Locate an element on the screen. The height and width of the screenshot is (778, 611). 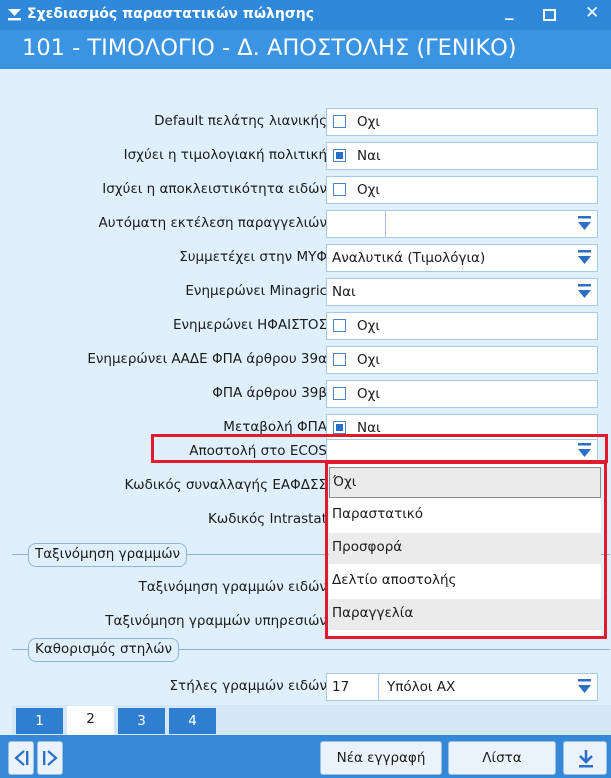
field-vat-39b: Οχι is located at coordinates (462, 394).